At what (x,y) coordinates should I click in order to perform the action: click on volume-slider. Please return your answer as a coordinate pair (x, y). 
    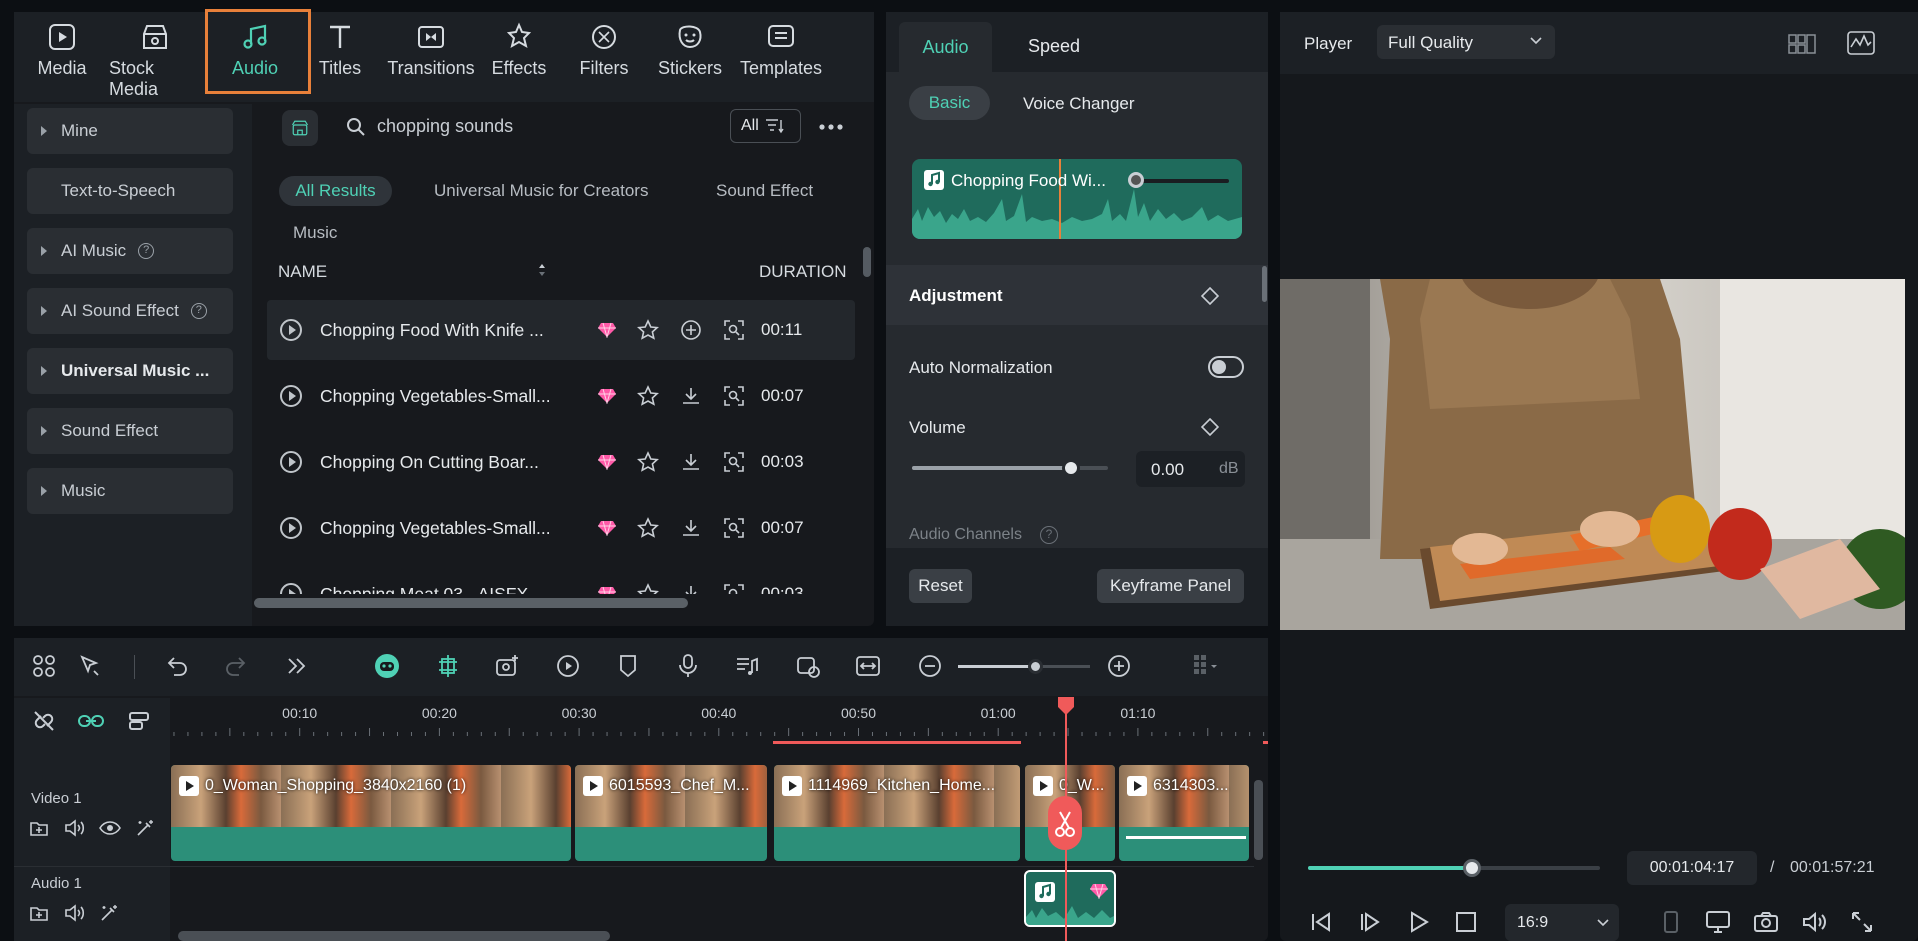
    Looking at the image, I should click on (1010, 468).